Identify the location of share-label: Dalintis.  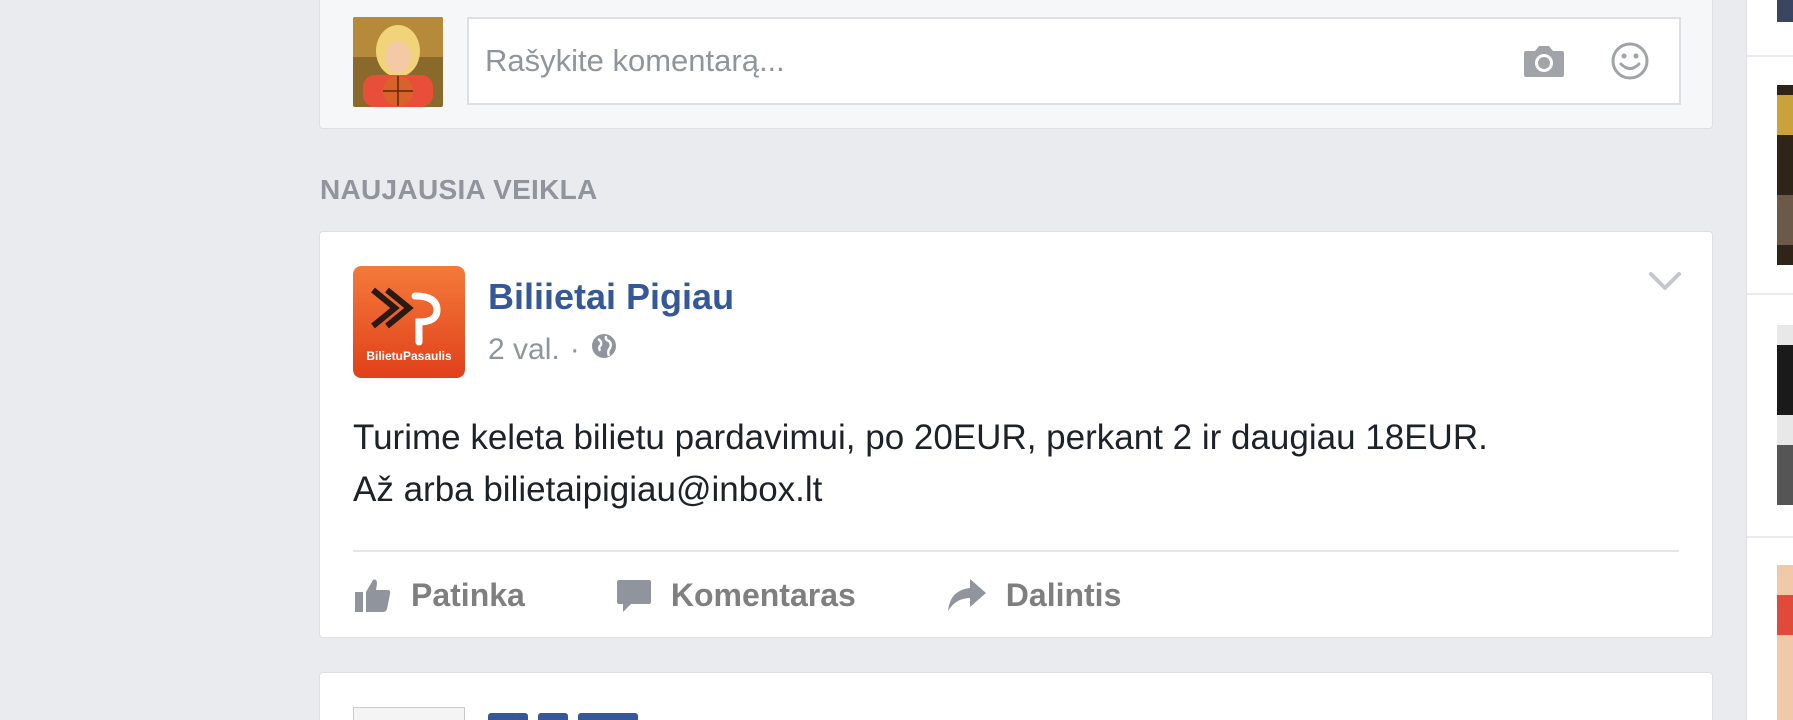
(1063, 594).